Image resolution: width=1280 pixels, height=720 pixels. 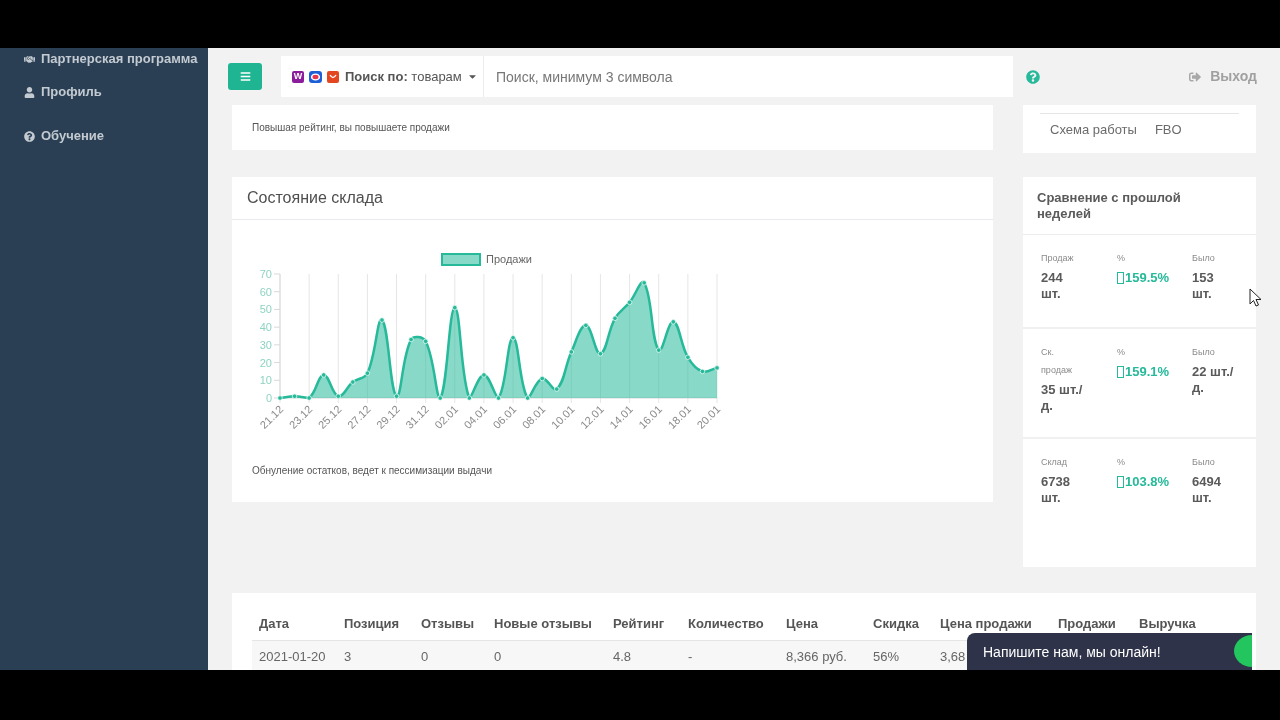 I want to click on stat-value: 153 шт., so click(x=1203, y=286).